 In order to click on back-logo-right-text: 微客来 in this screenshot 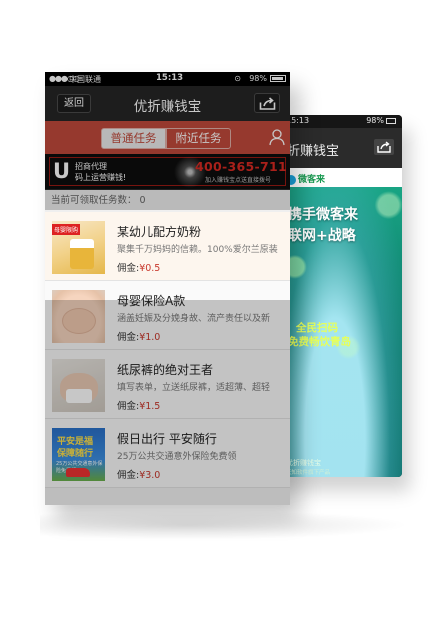, I will do `click(312, 180)`.